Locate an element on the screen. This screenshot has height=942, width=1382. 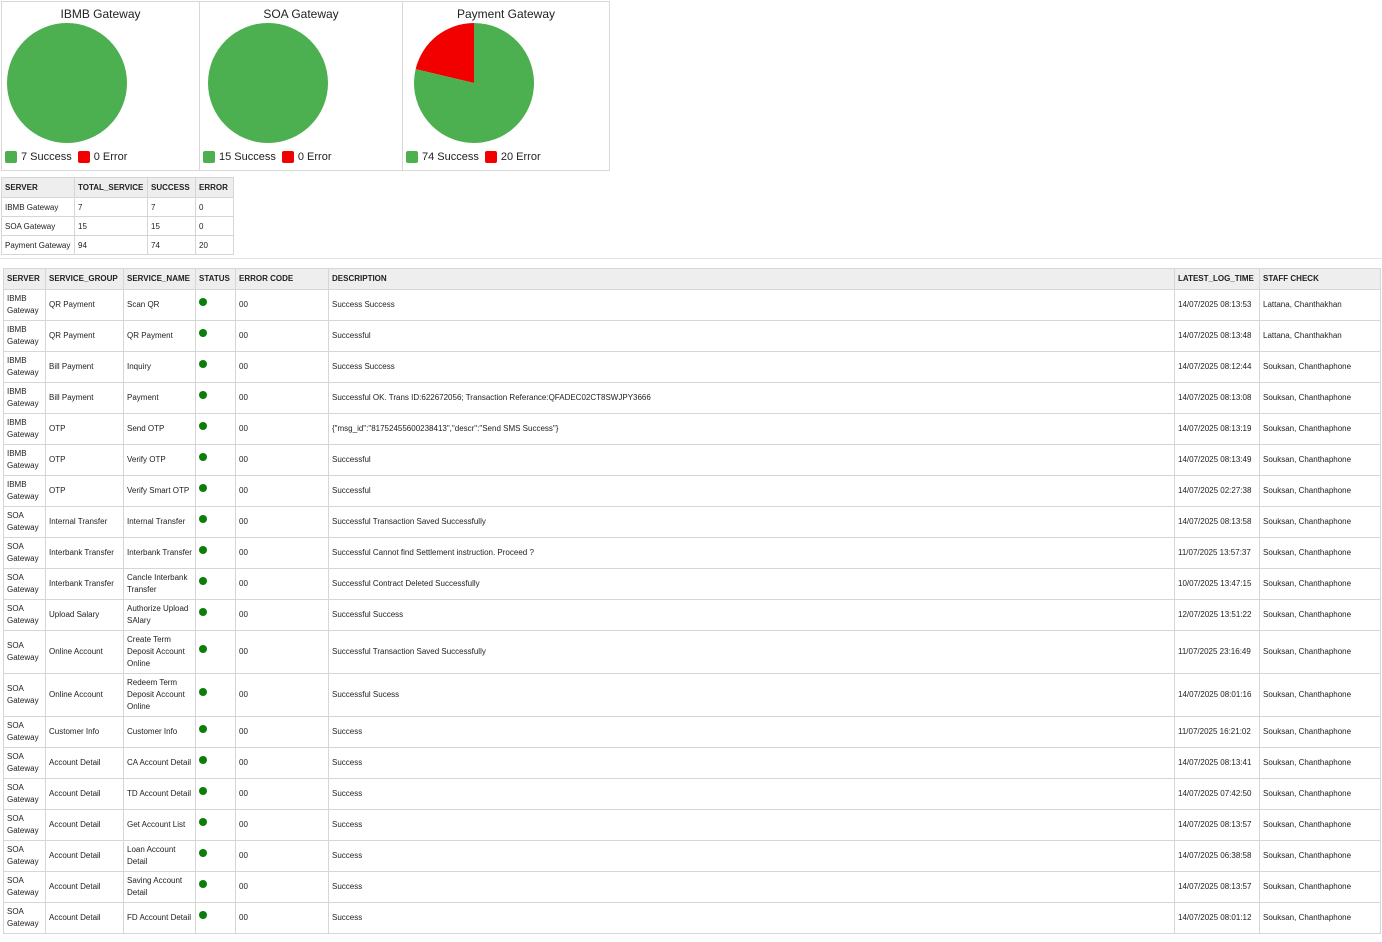
cell-service-name: Internal Transfer is located at coordinates (159, 522).